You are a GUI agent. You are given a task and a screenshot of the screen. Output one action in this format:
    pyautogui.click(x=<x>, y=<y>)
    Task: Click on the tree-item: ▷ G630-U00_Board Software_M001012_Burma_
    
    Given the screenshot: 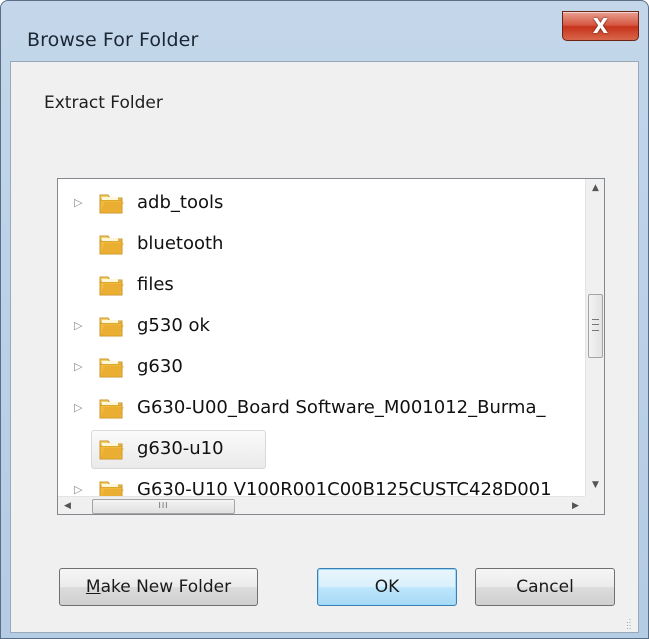 What is the action you would take?
    pyautogui.click(x=321, y=408)
    